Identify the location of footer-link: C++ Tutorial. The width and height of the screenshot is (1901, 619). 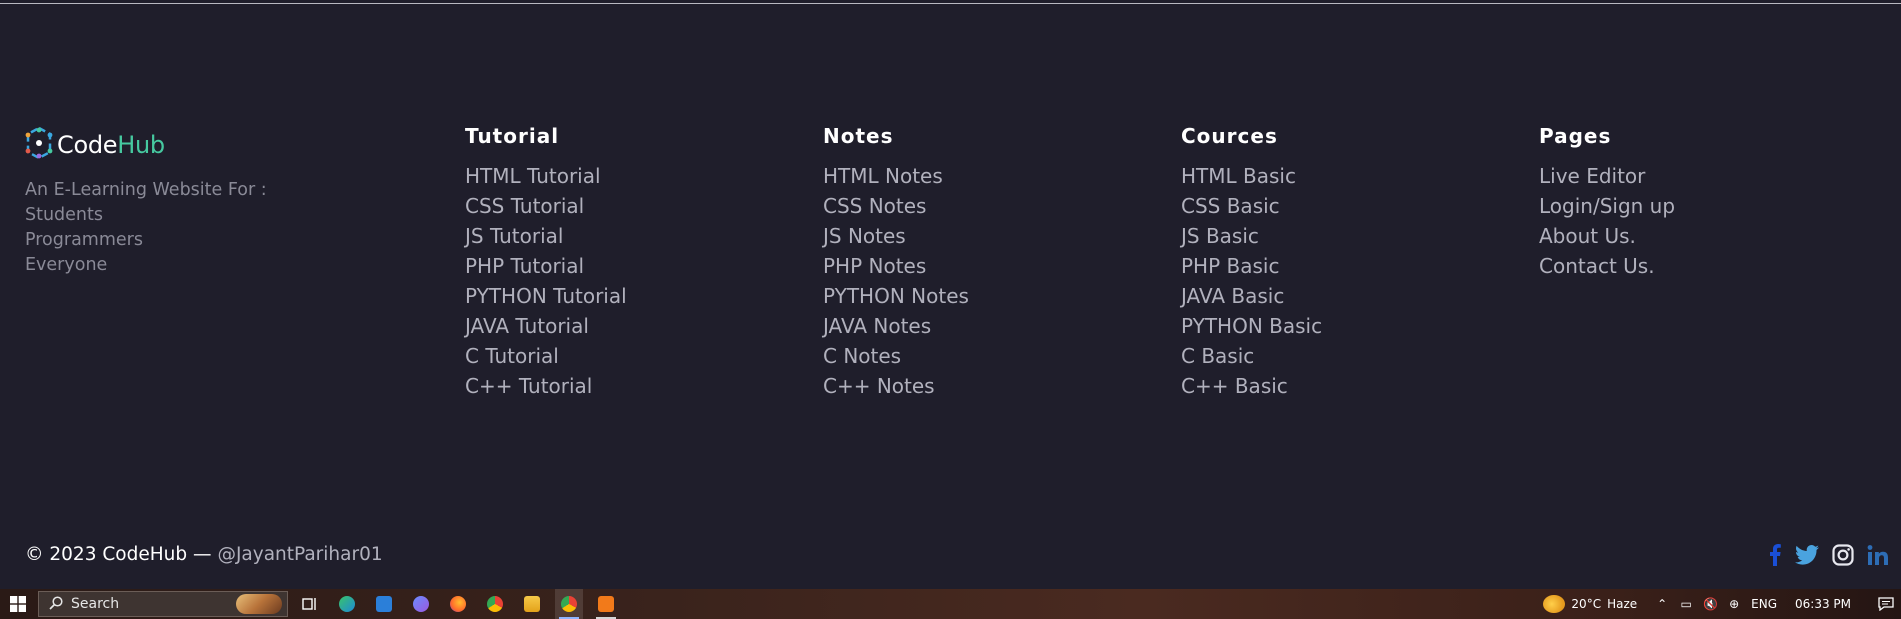
(546, 386).